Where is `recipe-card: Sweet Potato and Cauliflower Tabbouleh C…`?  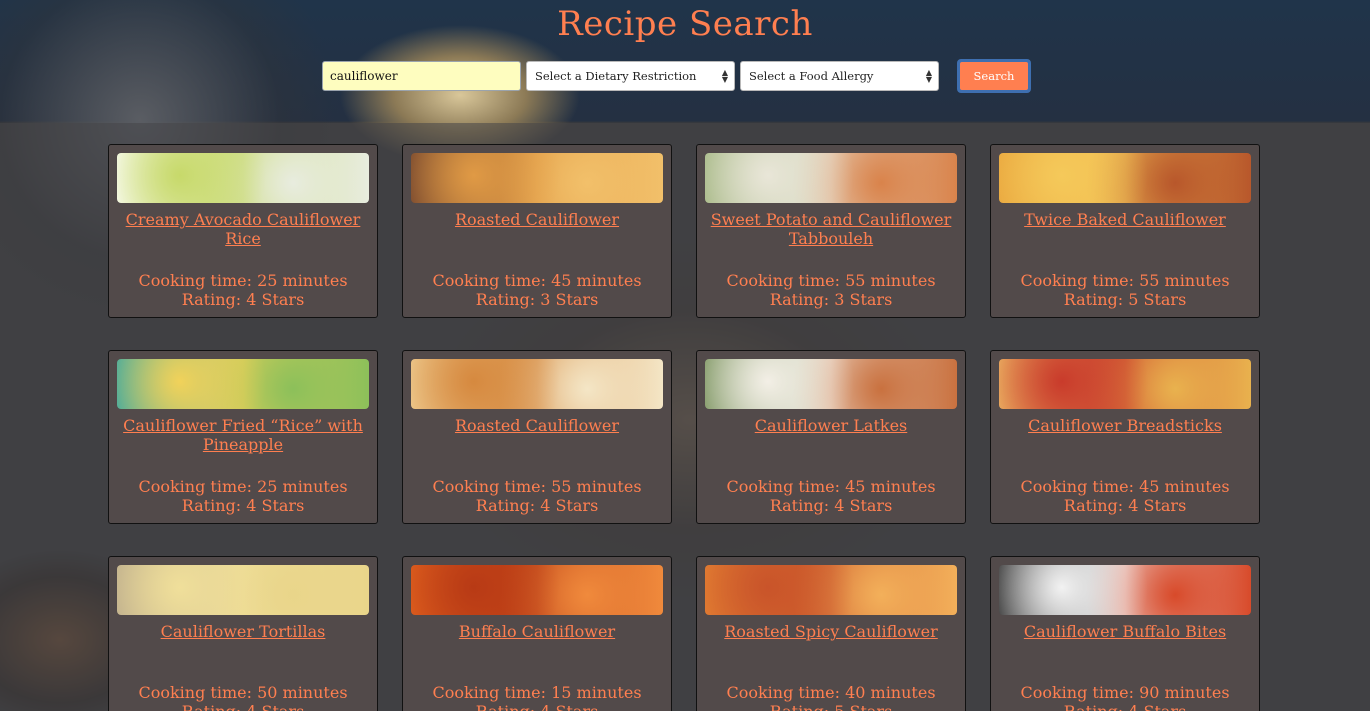 recipe-card: Sweet Potato and Cauliflower Tabbouleh C… is located at coordinates (831, 231).